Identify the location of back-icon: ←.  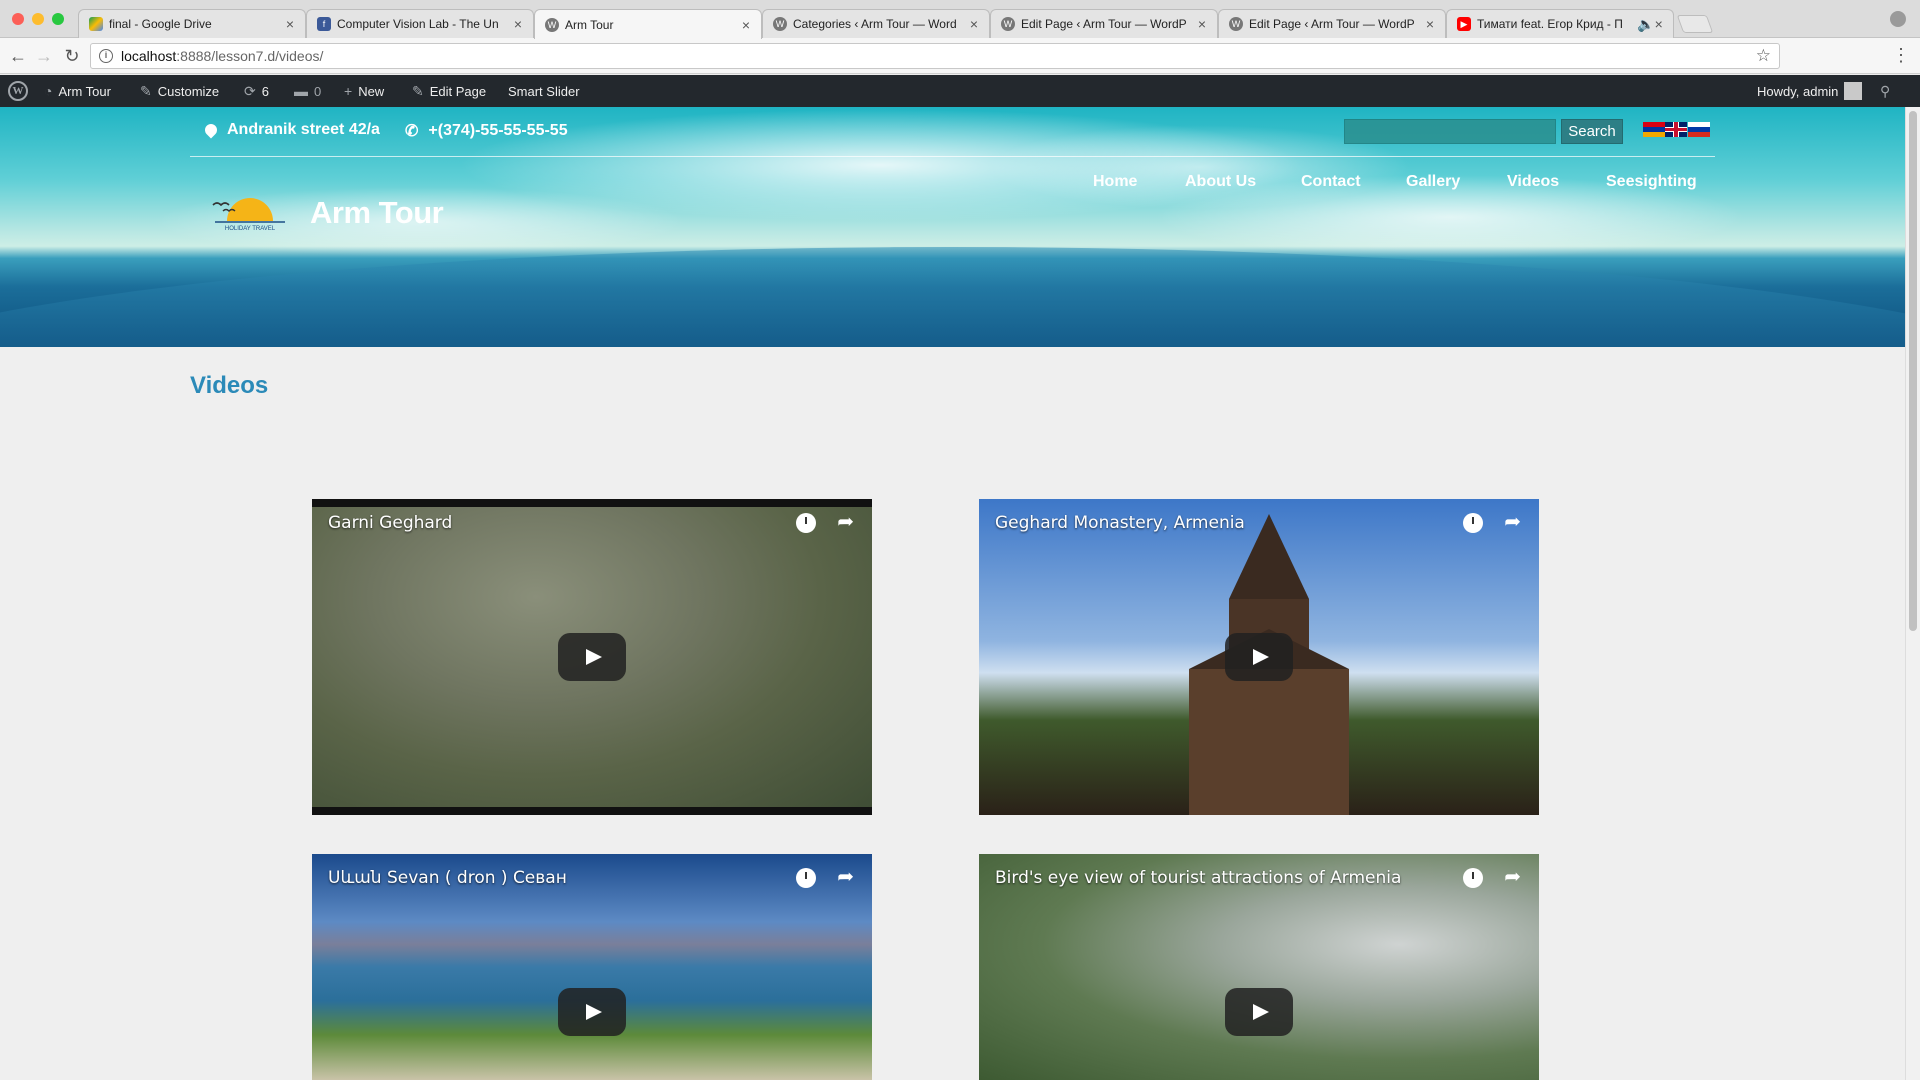
(18, 56).